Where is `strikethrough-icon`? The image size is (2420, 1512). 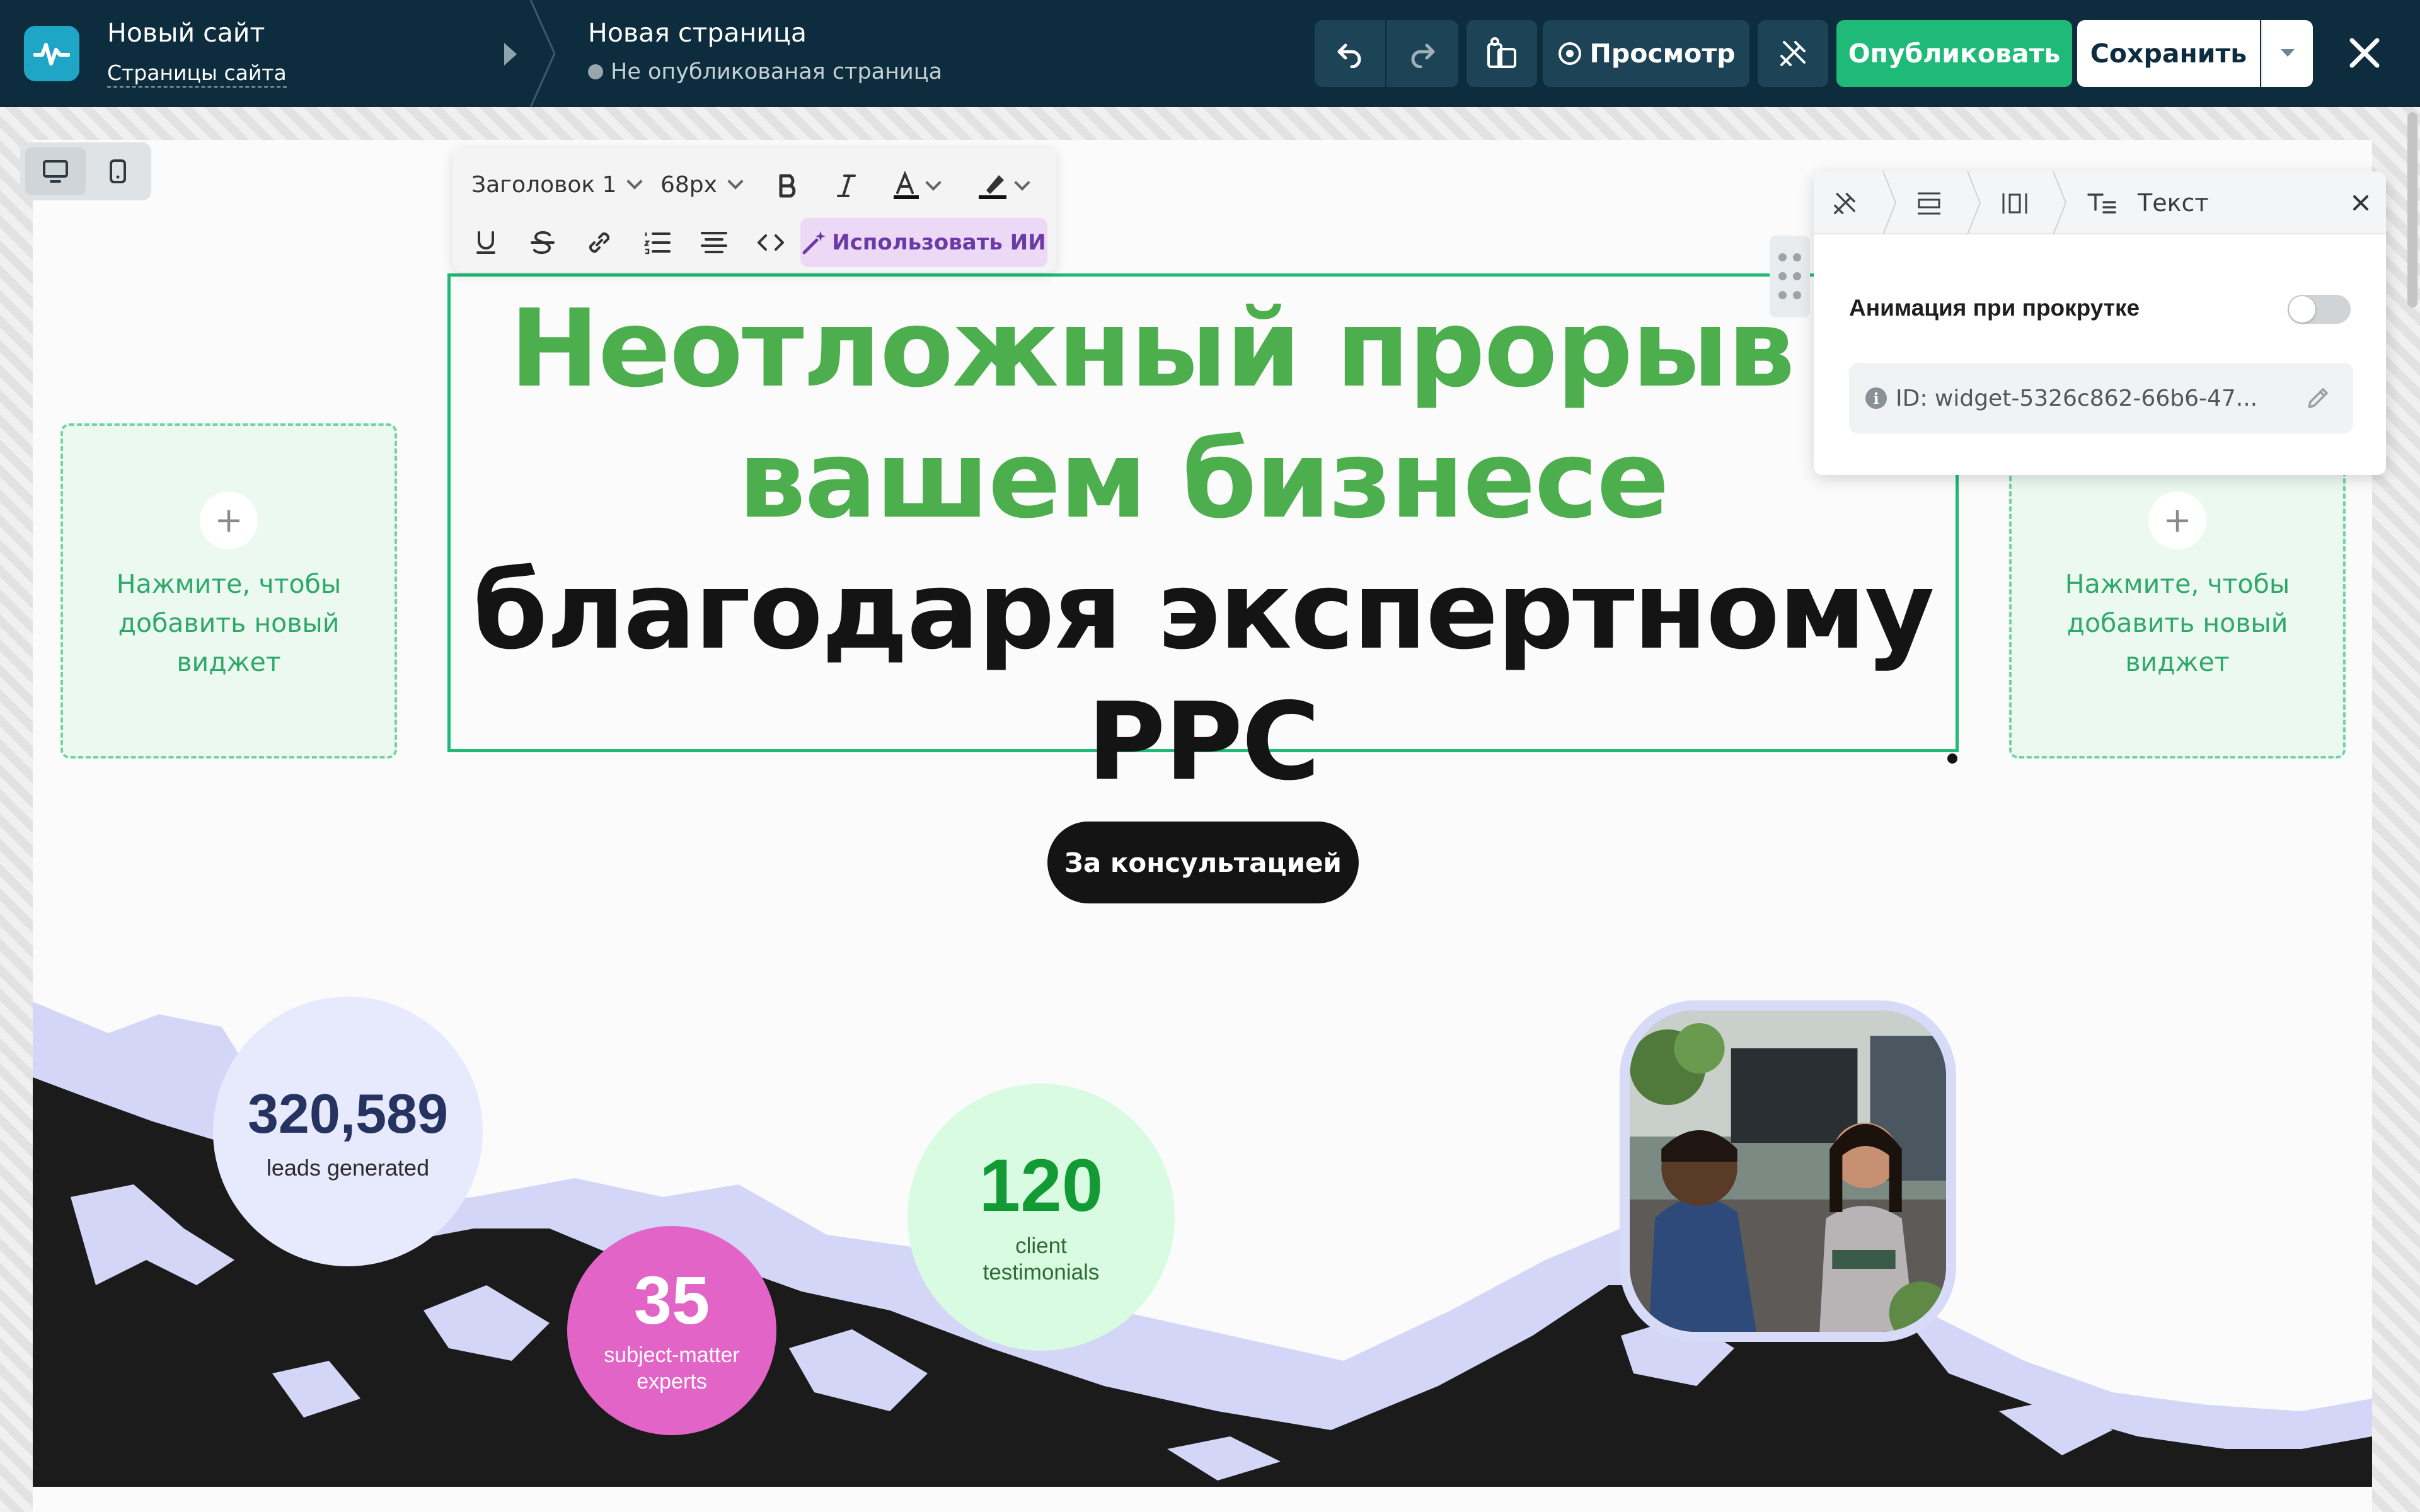 strikethrough-icon is located at coordinates (543, 243).